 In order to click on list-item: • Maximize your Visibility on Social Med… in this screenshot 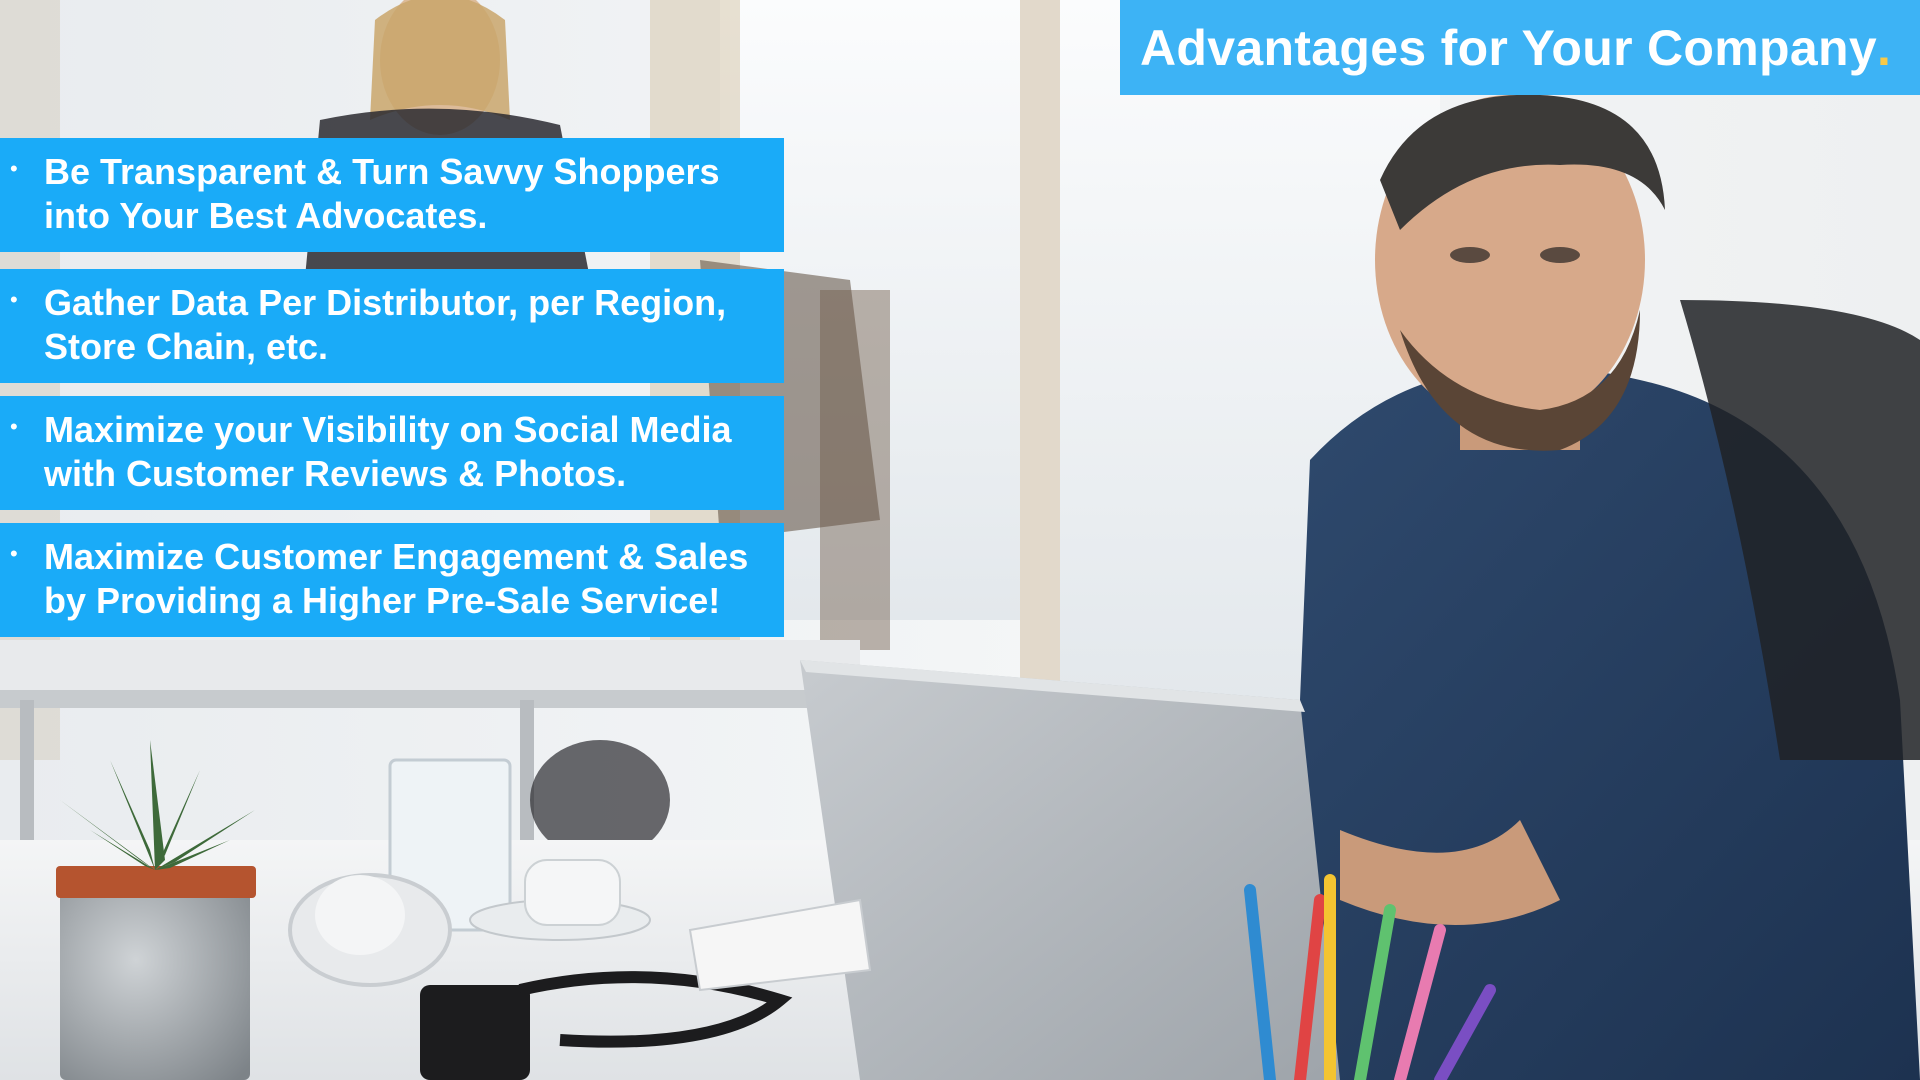, I will do `click(392, 453)`.